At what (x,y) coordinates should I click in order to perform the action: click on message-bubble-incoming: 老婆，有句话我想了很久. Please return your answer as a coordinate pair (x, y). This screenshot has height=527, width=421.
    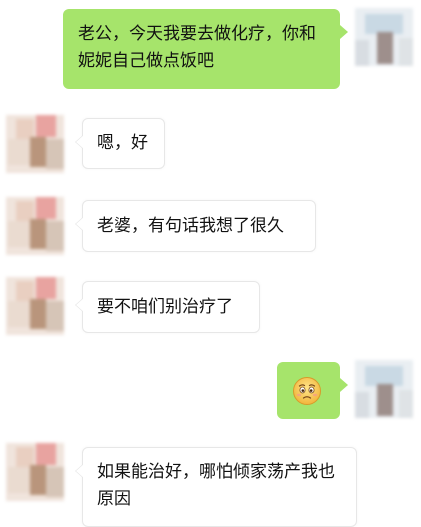
    Looking at the image, I should click on (195, 226).